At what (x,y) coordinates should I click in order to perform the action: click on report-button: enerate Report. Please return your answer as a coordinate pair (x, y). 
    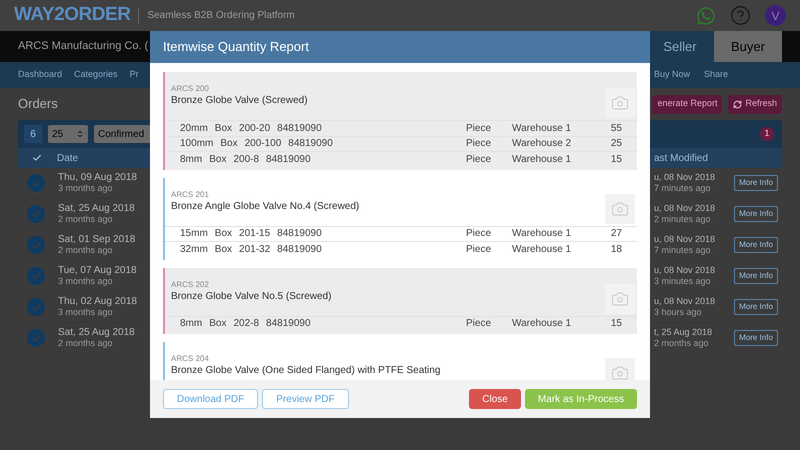
    Looking at the image, I should click on (687, 104).